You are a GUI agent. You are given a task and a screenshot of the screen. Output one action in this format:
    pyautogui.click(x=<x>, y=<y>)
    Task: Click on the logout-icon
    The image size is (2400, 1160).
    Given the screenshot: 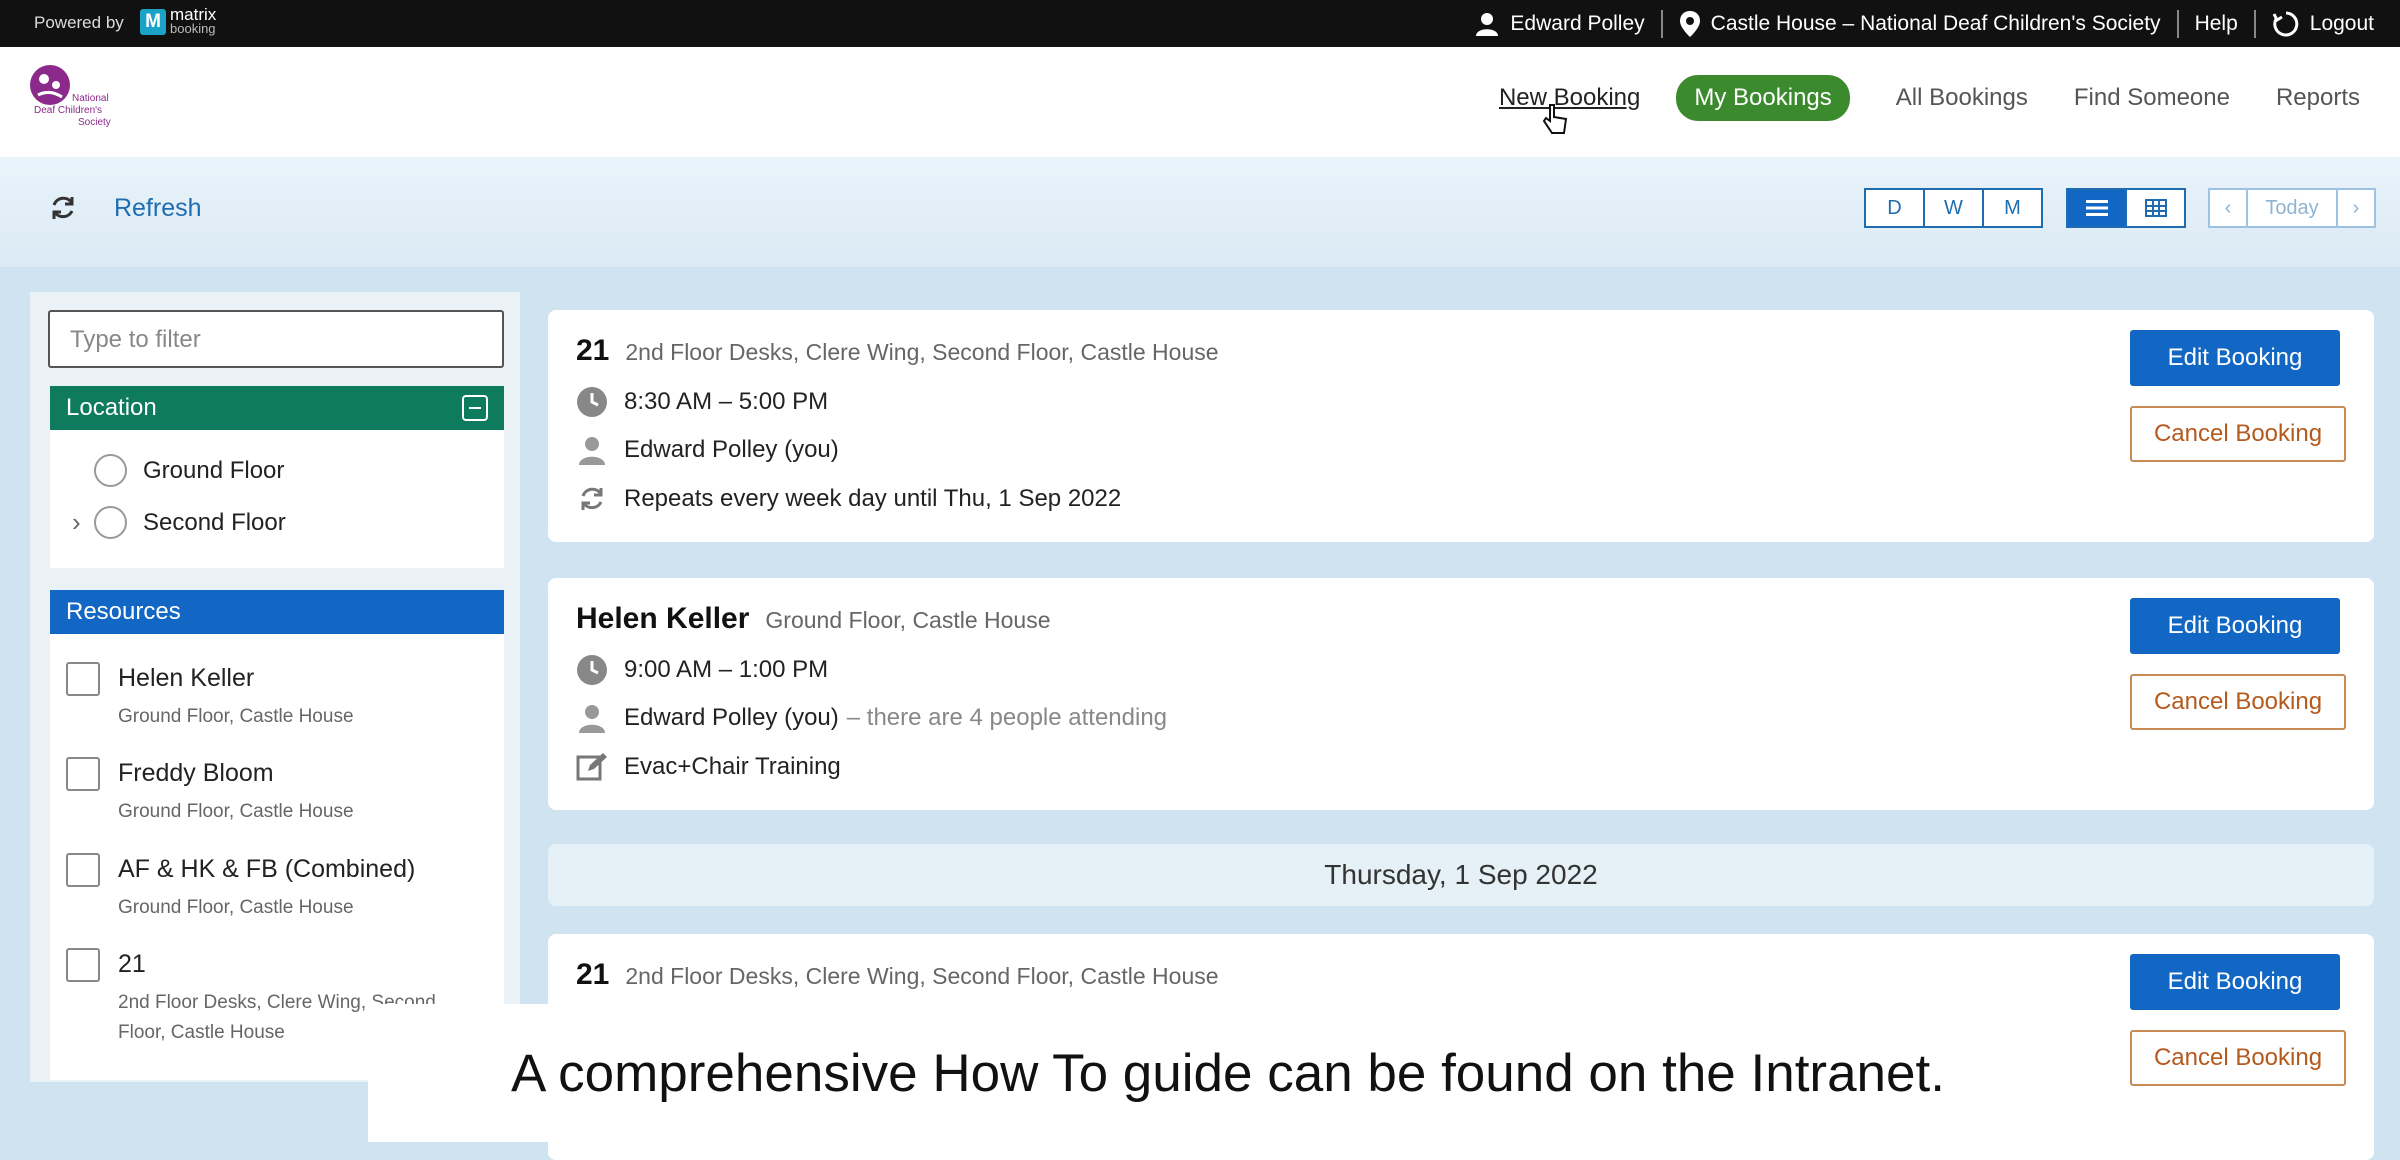 What is the action you would take?
    pyautogui.click(x=2286, y=24)
    